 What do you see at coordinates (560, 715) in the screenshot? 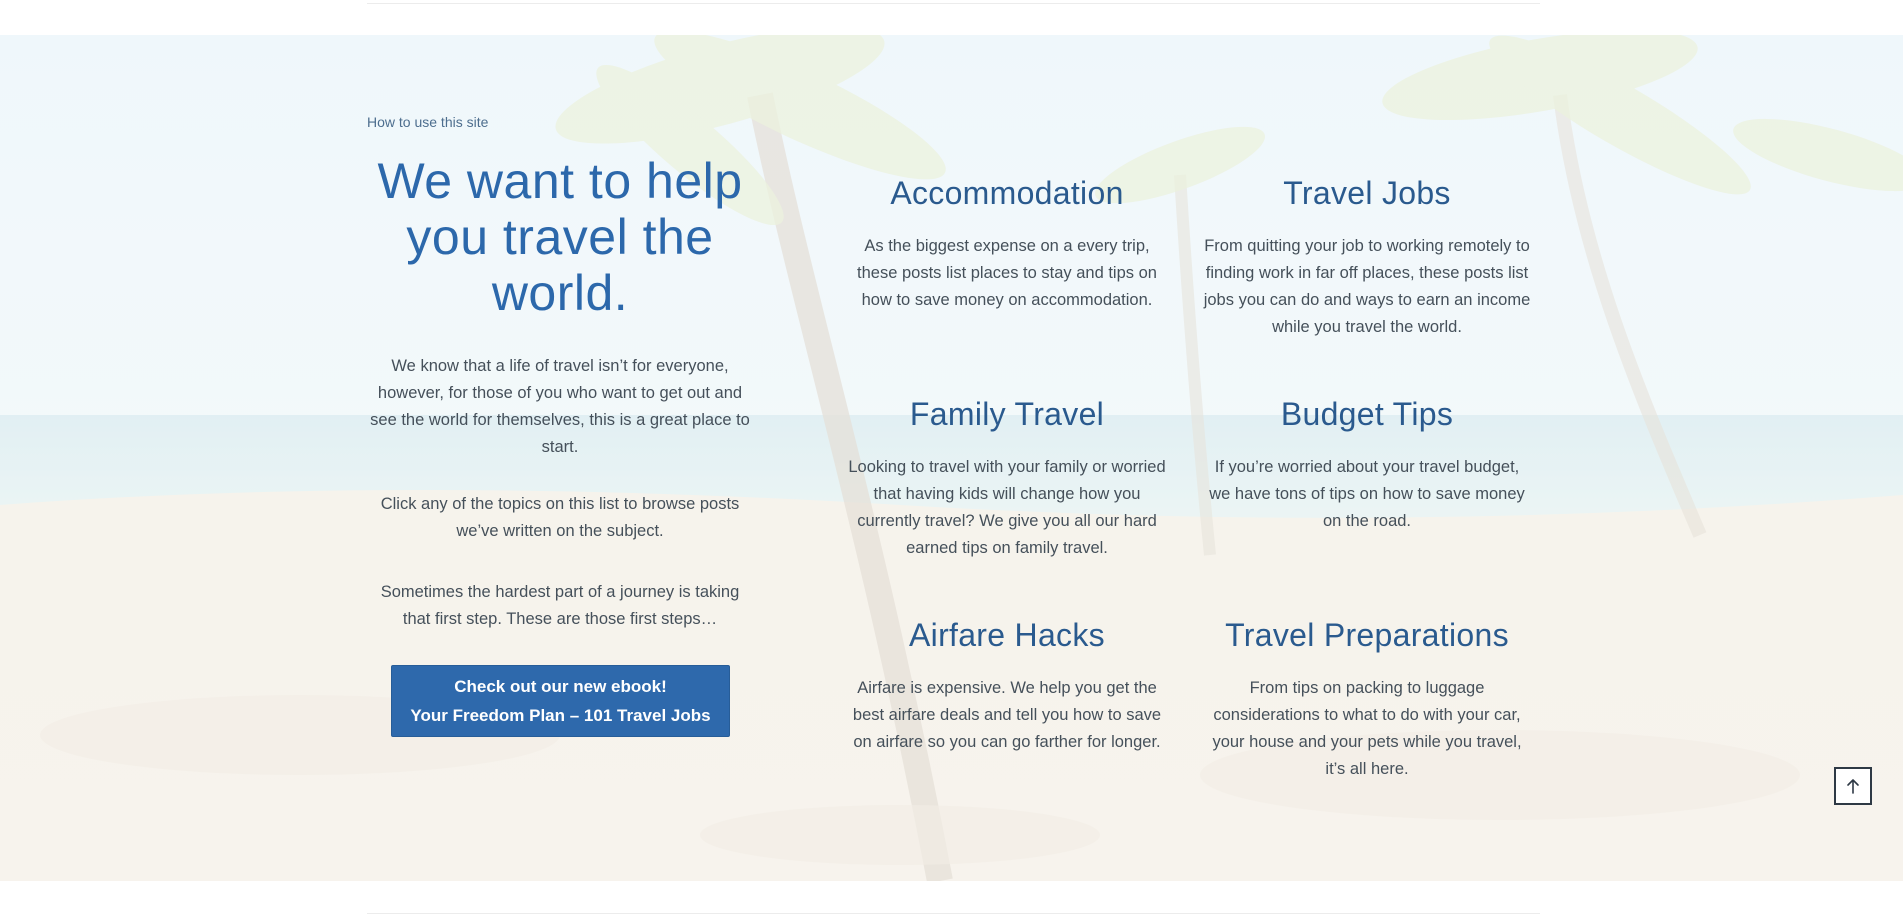
I see `ebook-button-line2: Your Freedom Plan – 101 Travel Jobs` at bounding box center [560, 715].